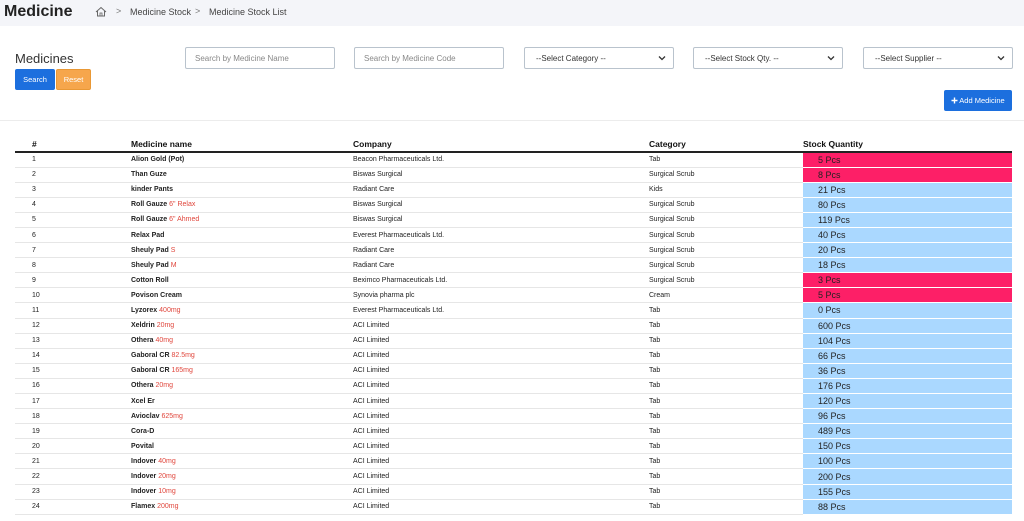 The height and width of the screenshot is (521, 1024). Describe the element at coordinates (513, 461) in the screenshot. I see `table-row: 21 Indover 40mg ACI Limited Tab 100 Pcs` at that location.